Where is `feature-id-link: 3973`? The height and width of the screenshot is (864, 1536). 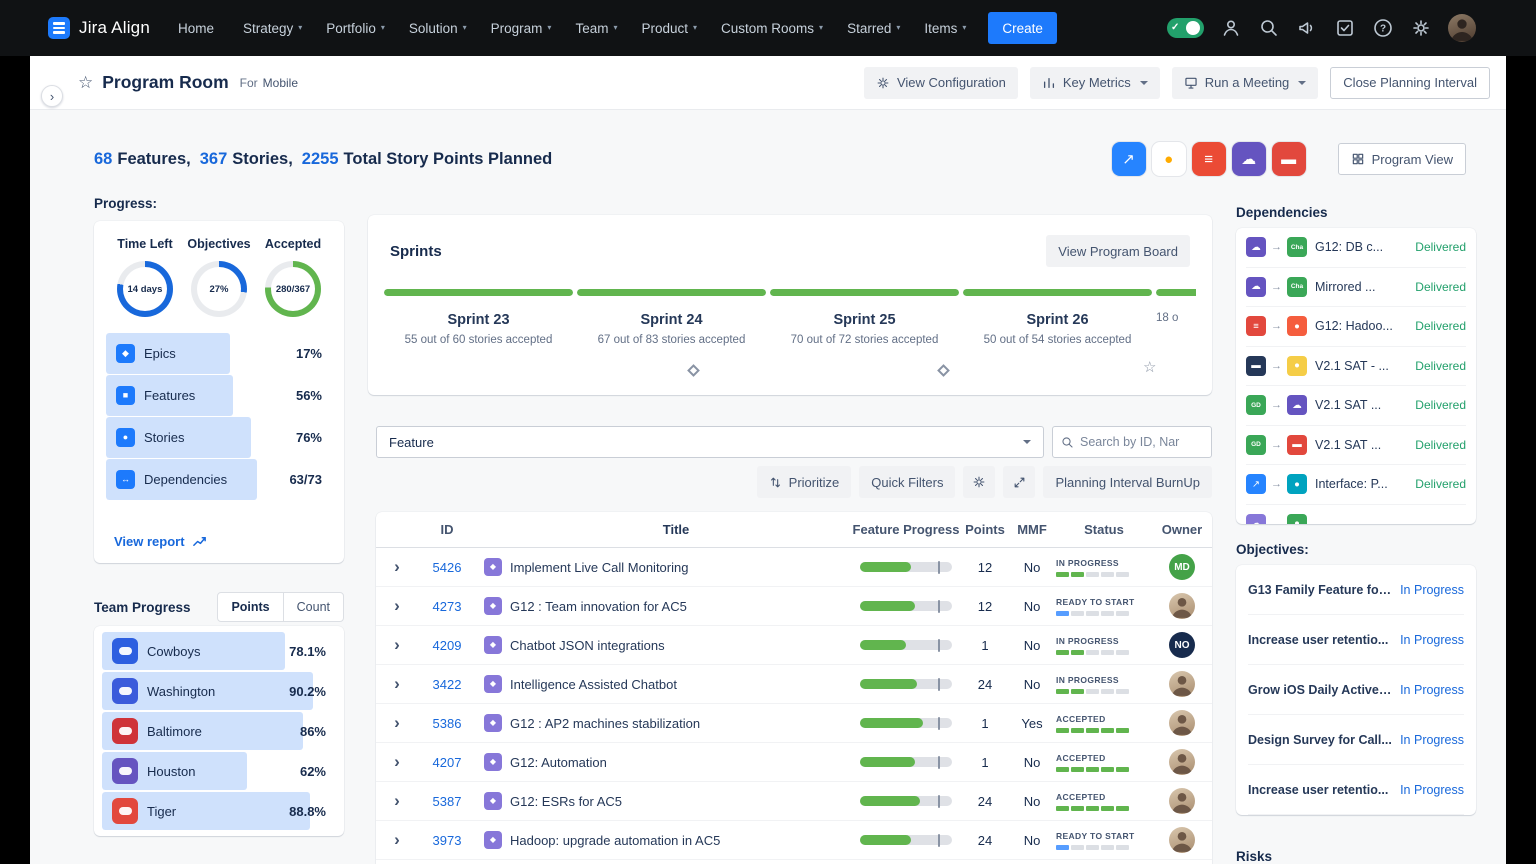
feature-id-link: 3973 is located at coordinates (447, 840).